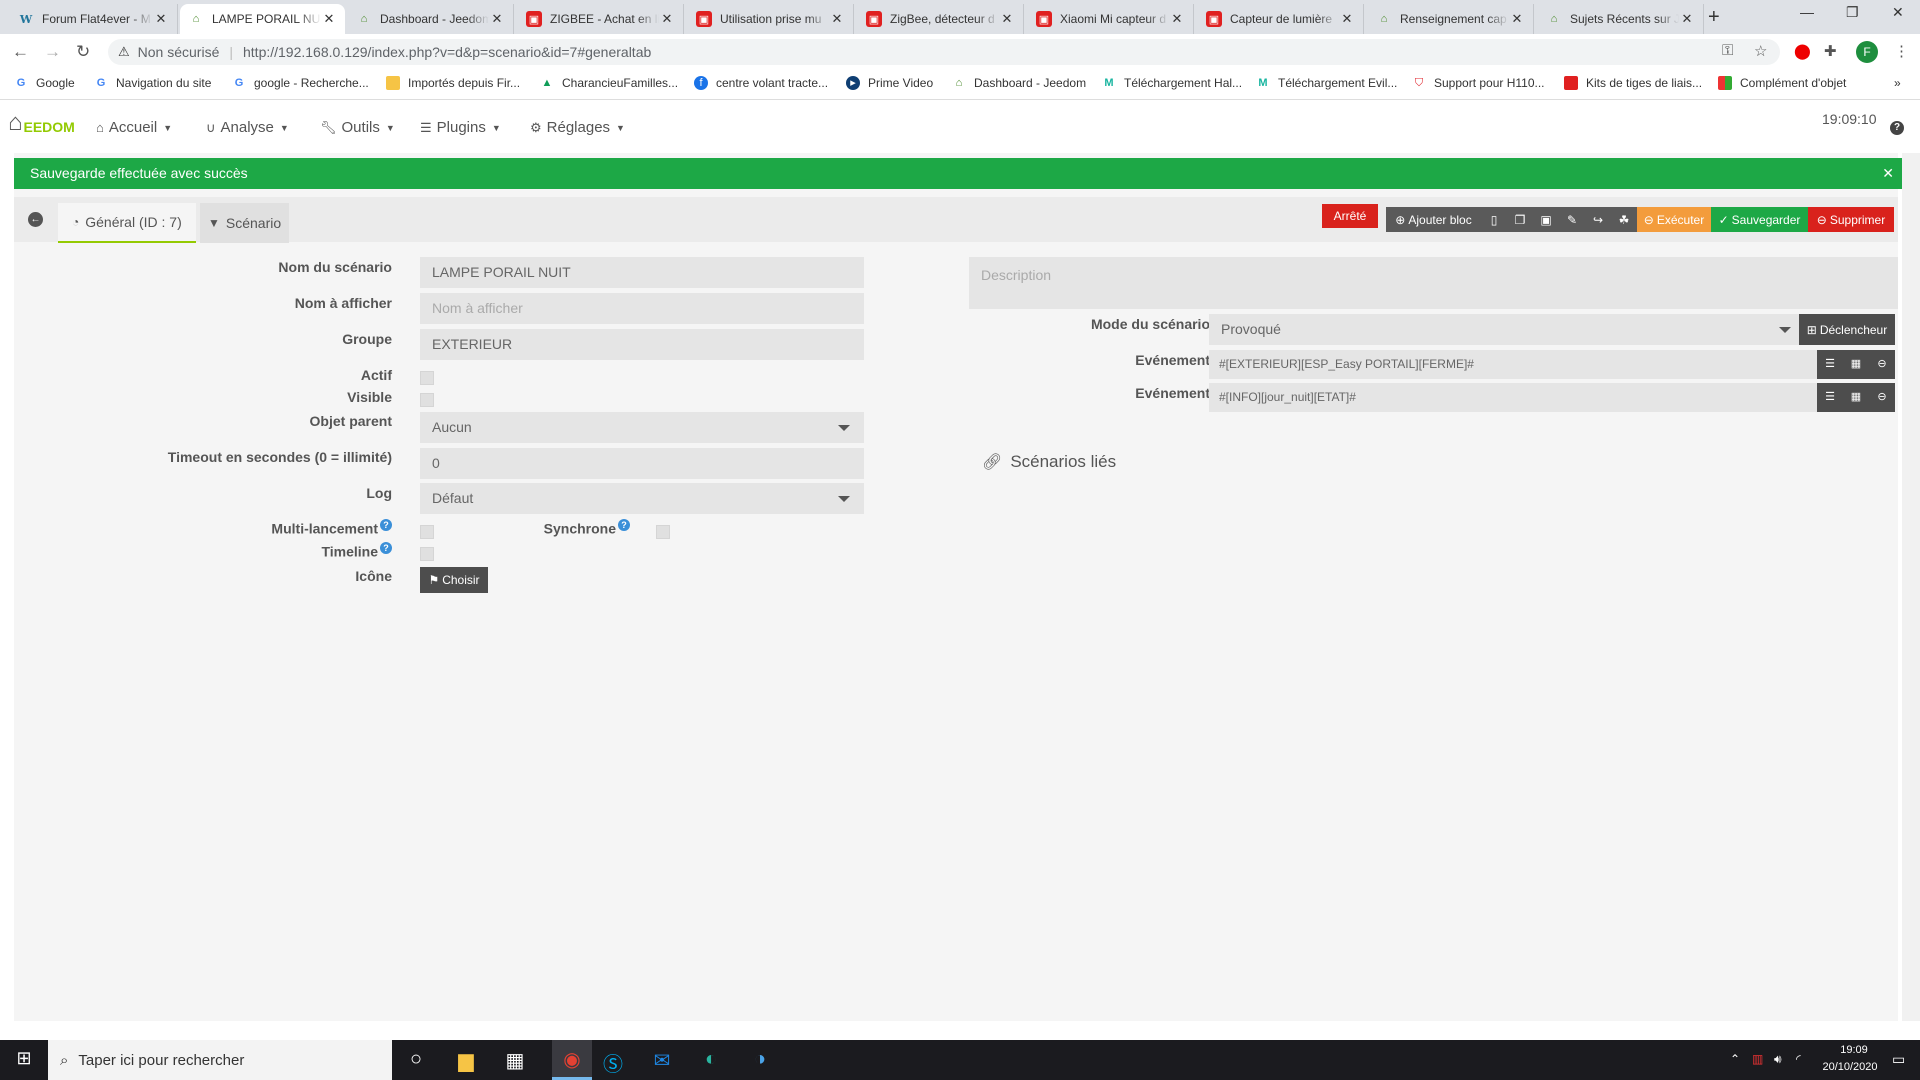 The image size is (1920, 1080). What do you see at coordinates (427, 532) in the screenshot?
I see `multi-launch-checkbox` at bounding box center [427, 532].